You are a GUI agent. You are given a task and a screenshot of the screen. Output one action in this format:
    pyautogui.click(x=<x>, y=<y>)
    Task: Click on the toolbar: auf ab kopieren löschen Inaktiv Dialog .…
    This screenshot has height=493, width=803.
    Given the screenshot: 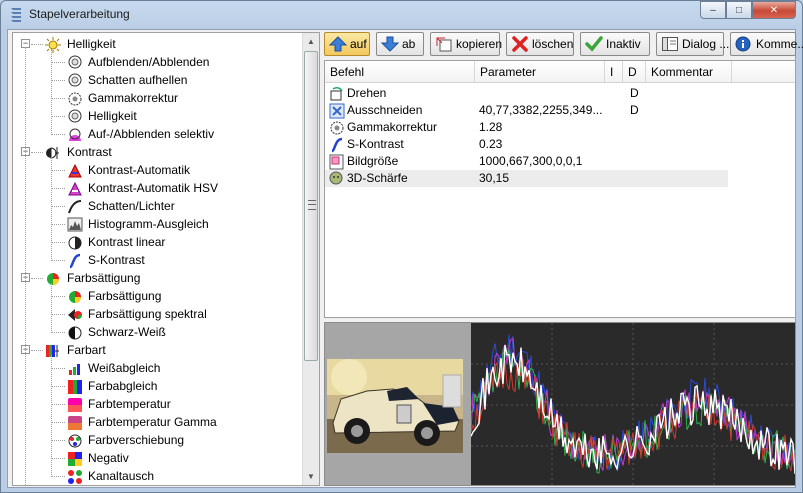 What is the action you would take?
    pyautogui.click(x=563, y=45)
    